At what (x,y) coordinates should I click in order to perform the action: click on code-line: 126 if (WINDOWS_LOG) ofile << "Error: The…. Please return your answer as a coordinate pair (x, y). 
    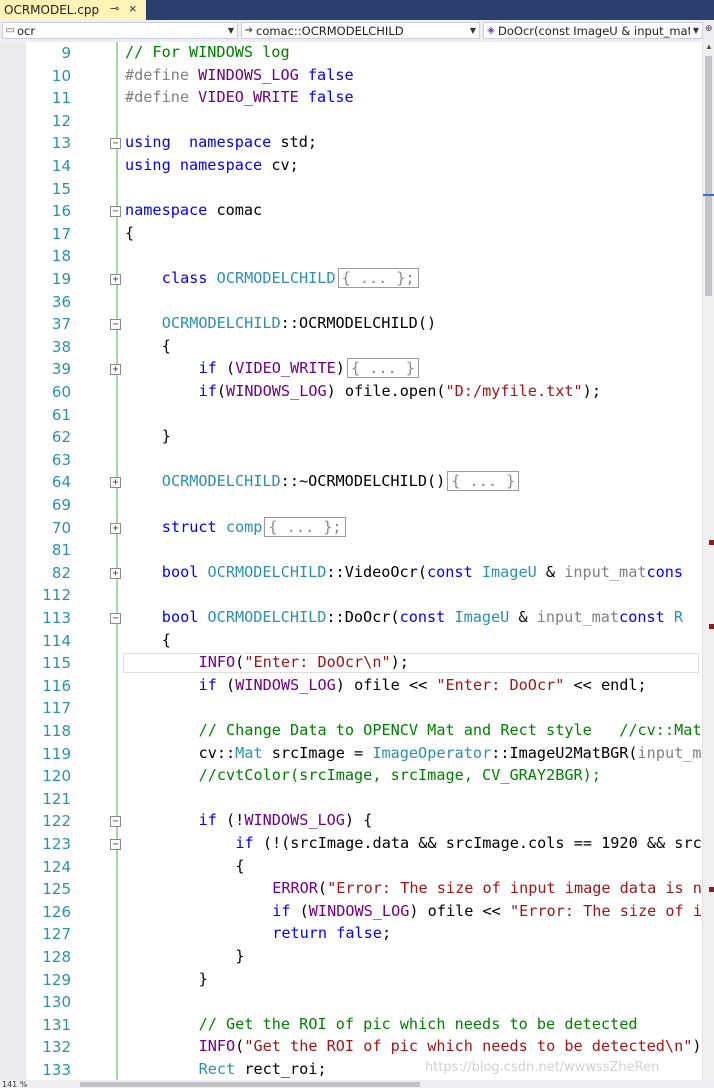
    Looking at the image, I should click on (351, 912).